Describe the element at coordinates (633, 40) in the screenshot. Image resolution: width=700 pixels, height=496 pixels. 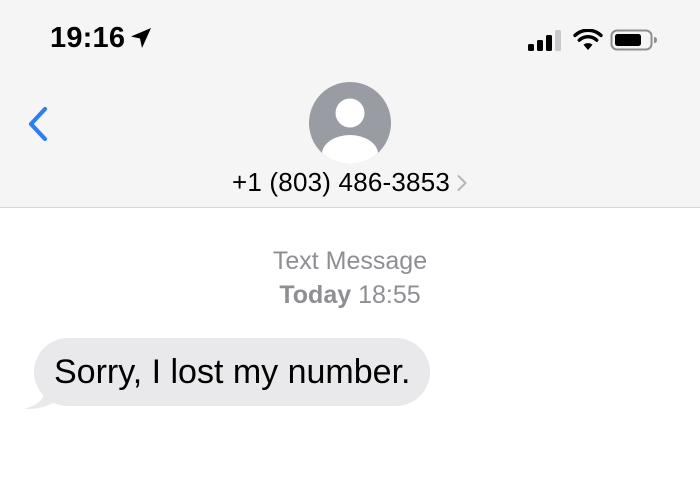
I see `battery-icon` at that location.